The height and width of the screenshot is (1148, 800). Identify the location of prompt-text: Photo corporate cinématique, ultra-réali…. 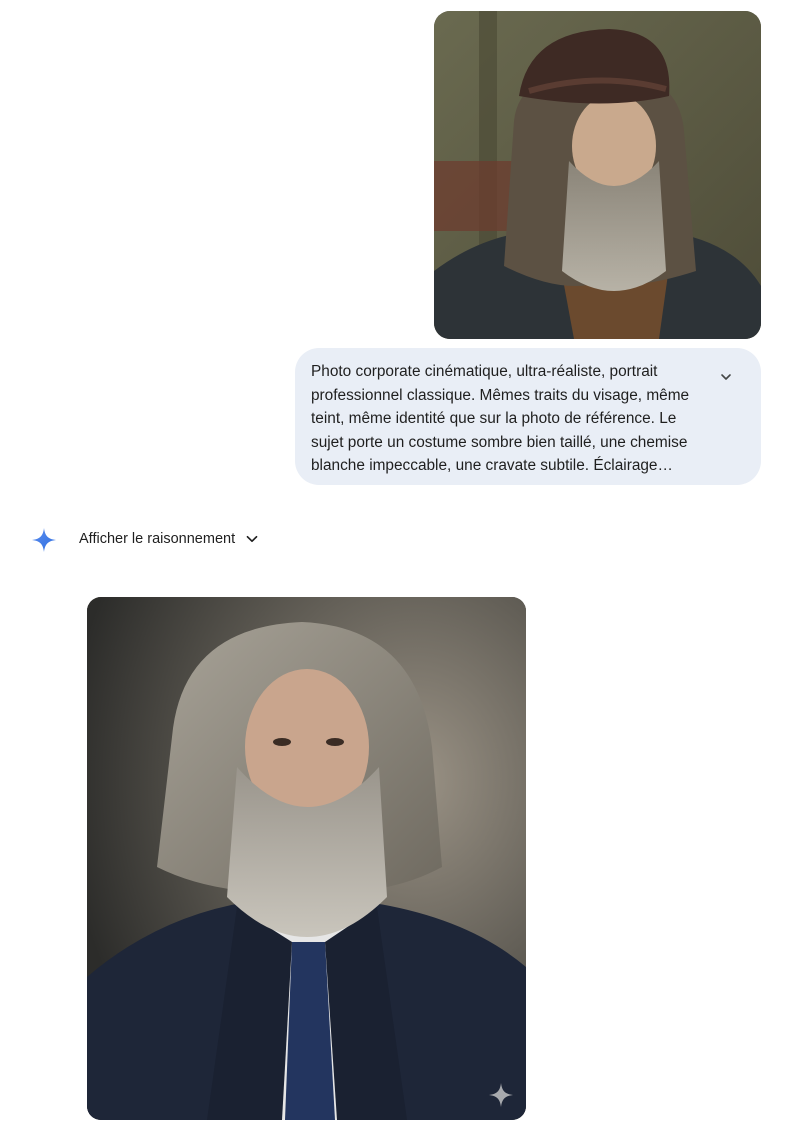
(500, 419).